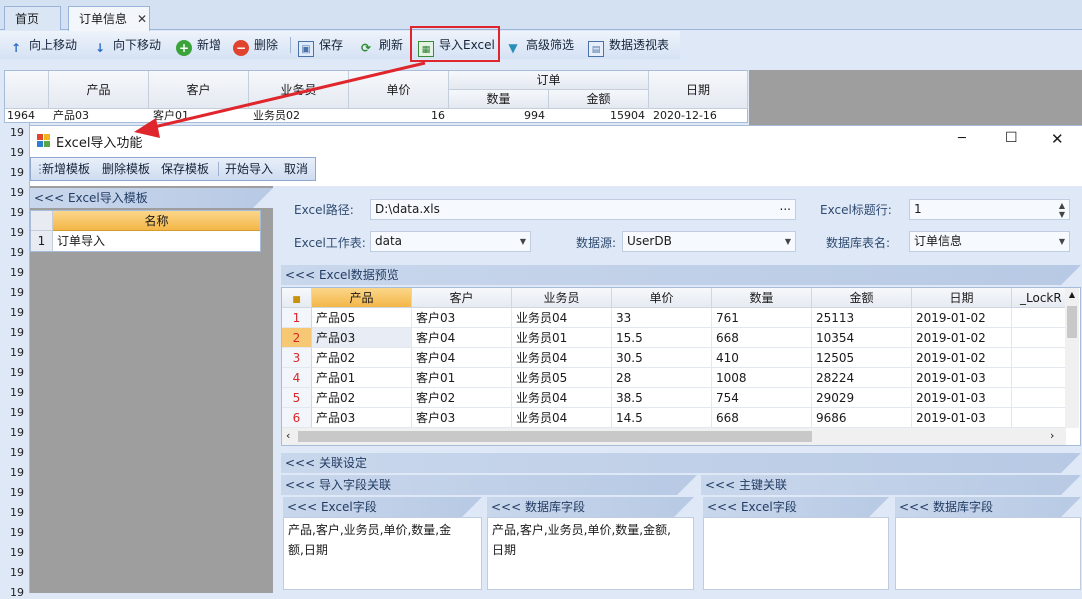  Describe the element at coordinates (109, 18) in the screenshot. I see `tab-orders: 订单信息 ✕` at that location.